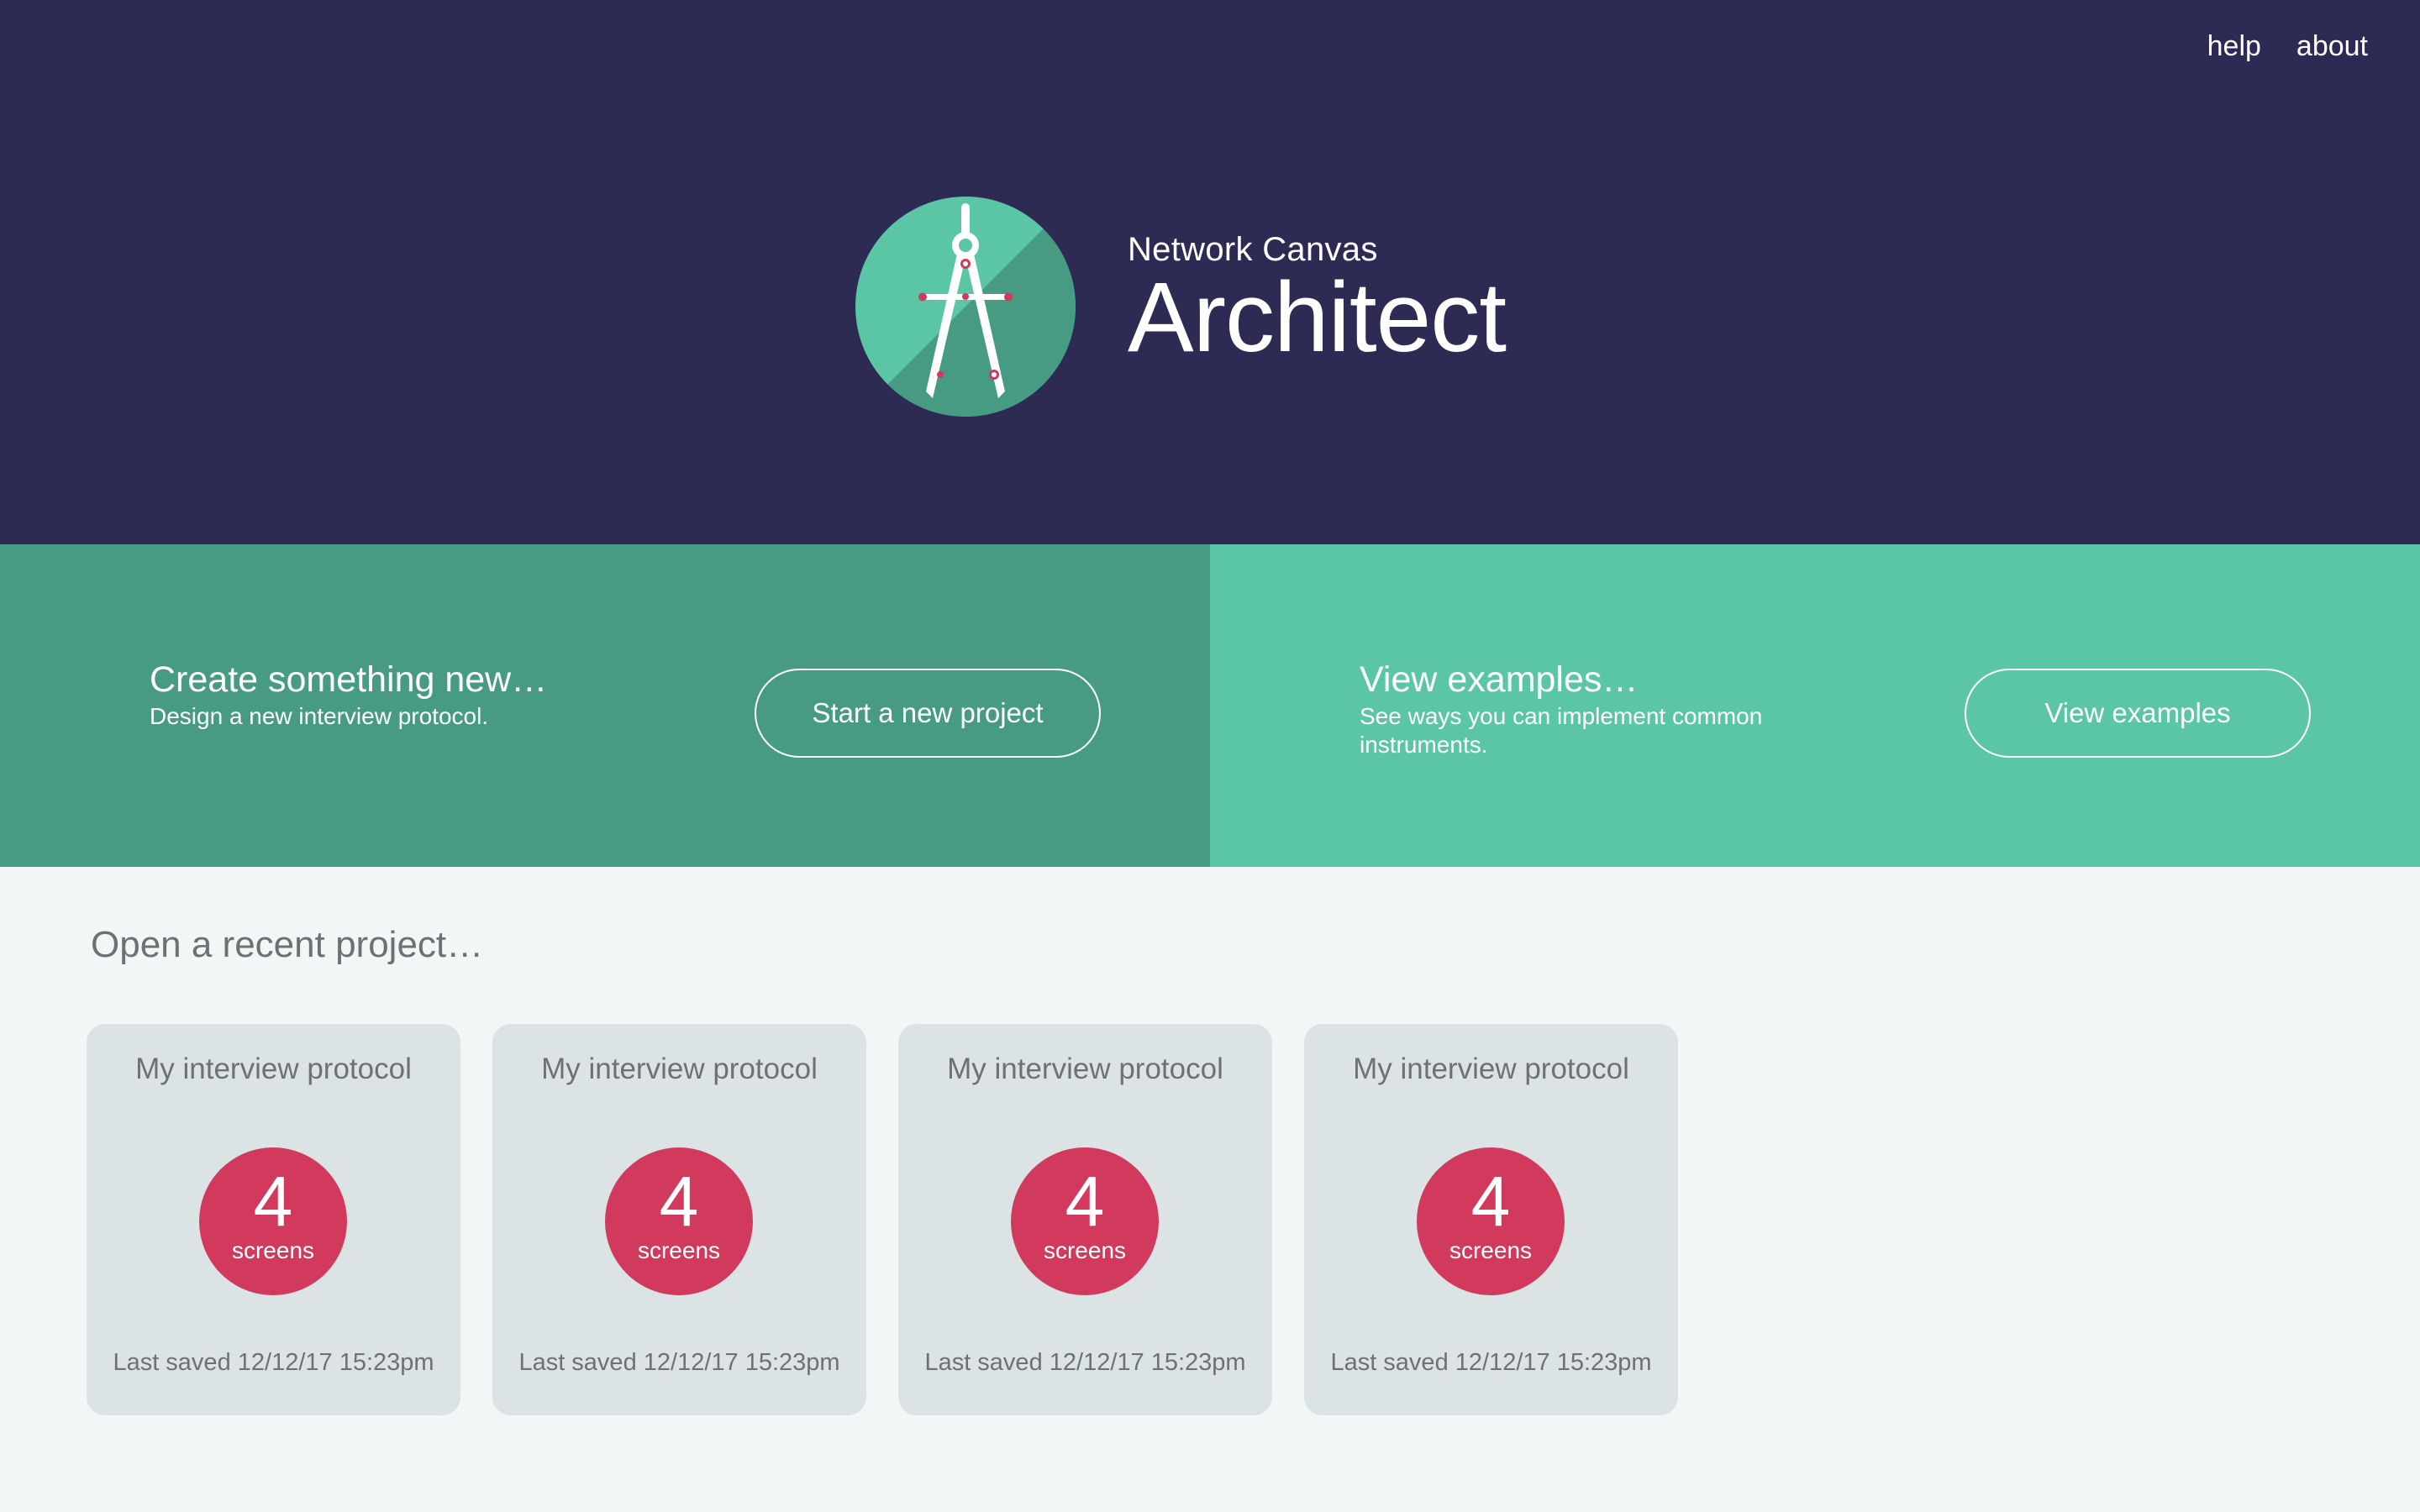  I want to click on about-link: about, so click(2332, 46).